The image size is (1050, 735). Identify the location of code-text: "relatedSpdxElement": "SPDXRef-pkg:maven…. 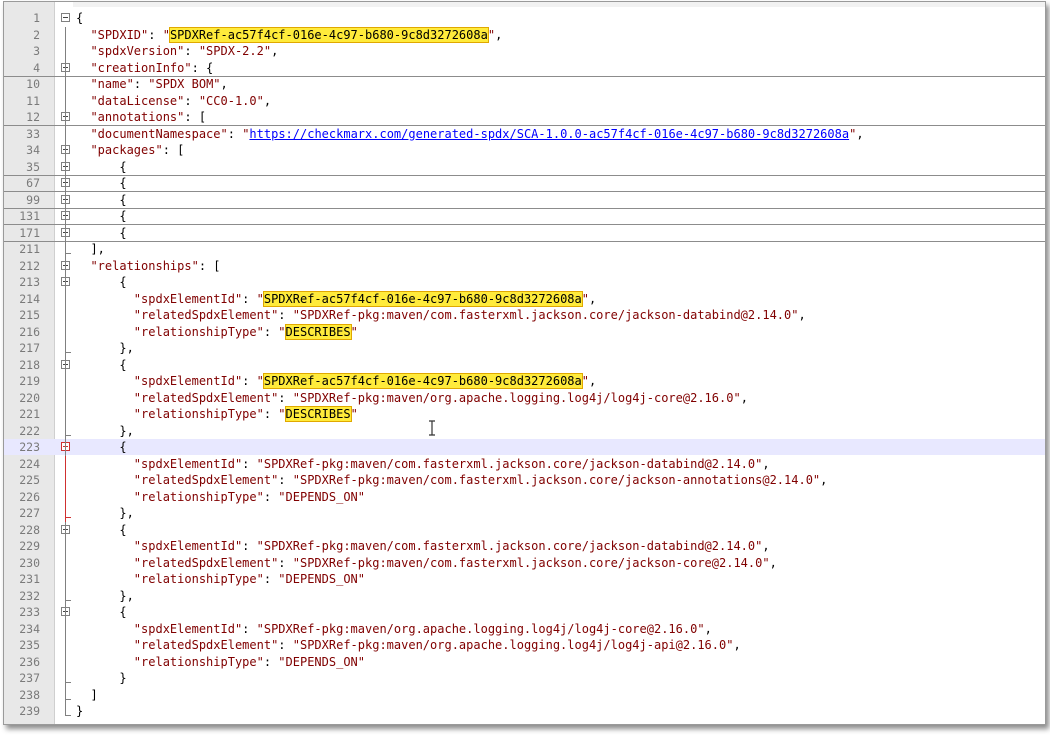
(408, 645).